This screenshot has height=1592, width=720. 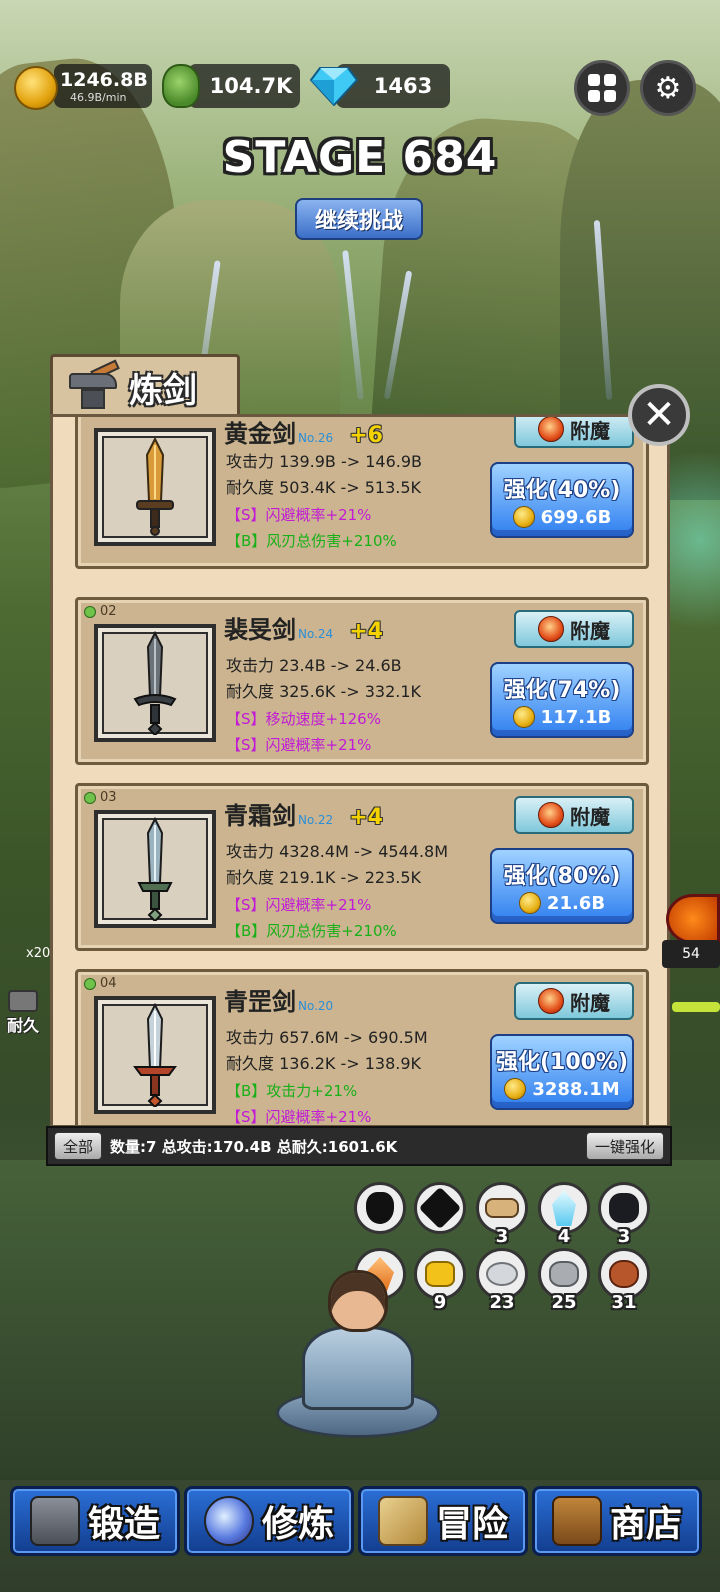 What do you see at coordinates (576, 903) in the screenshot?
I see `cost-value: 21.6B` at bounding box center [576, 903].